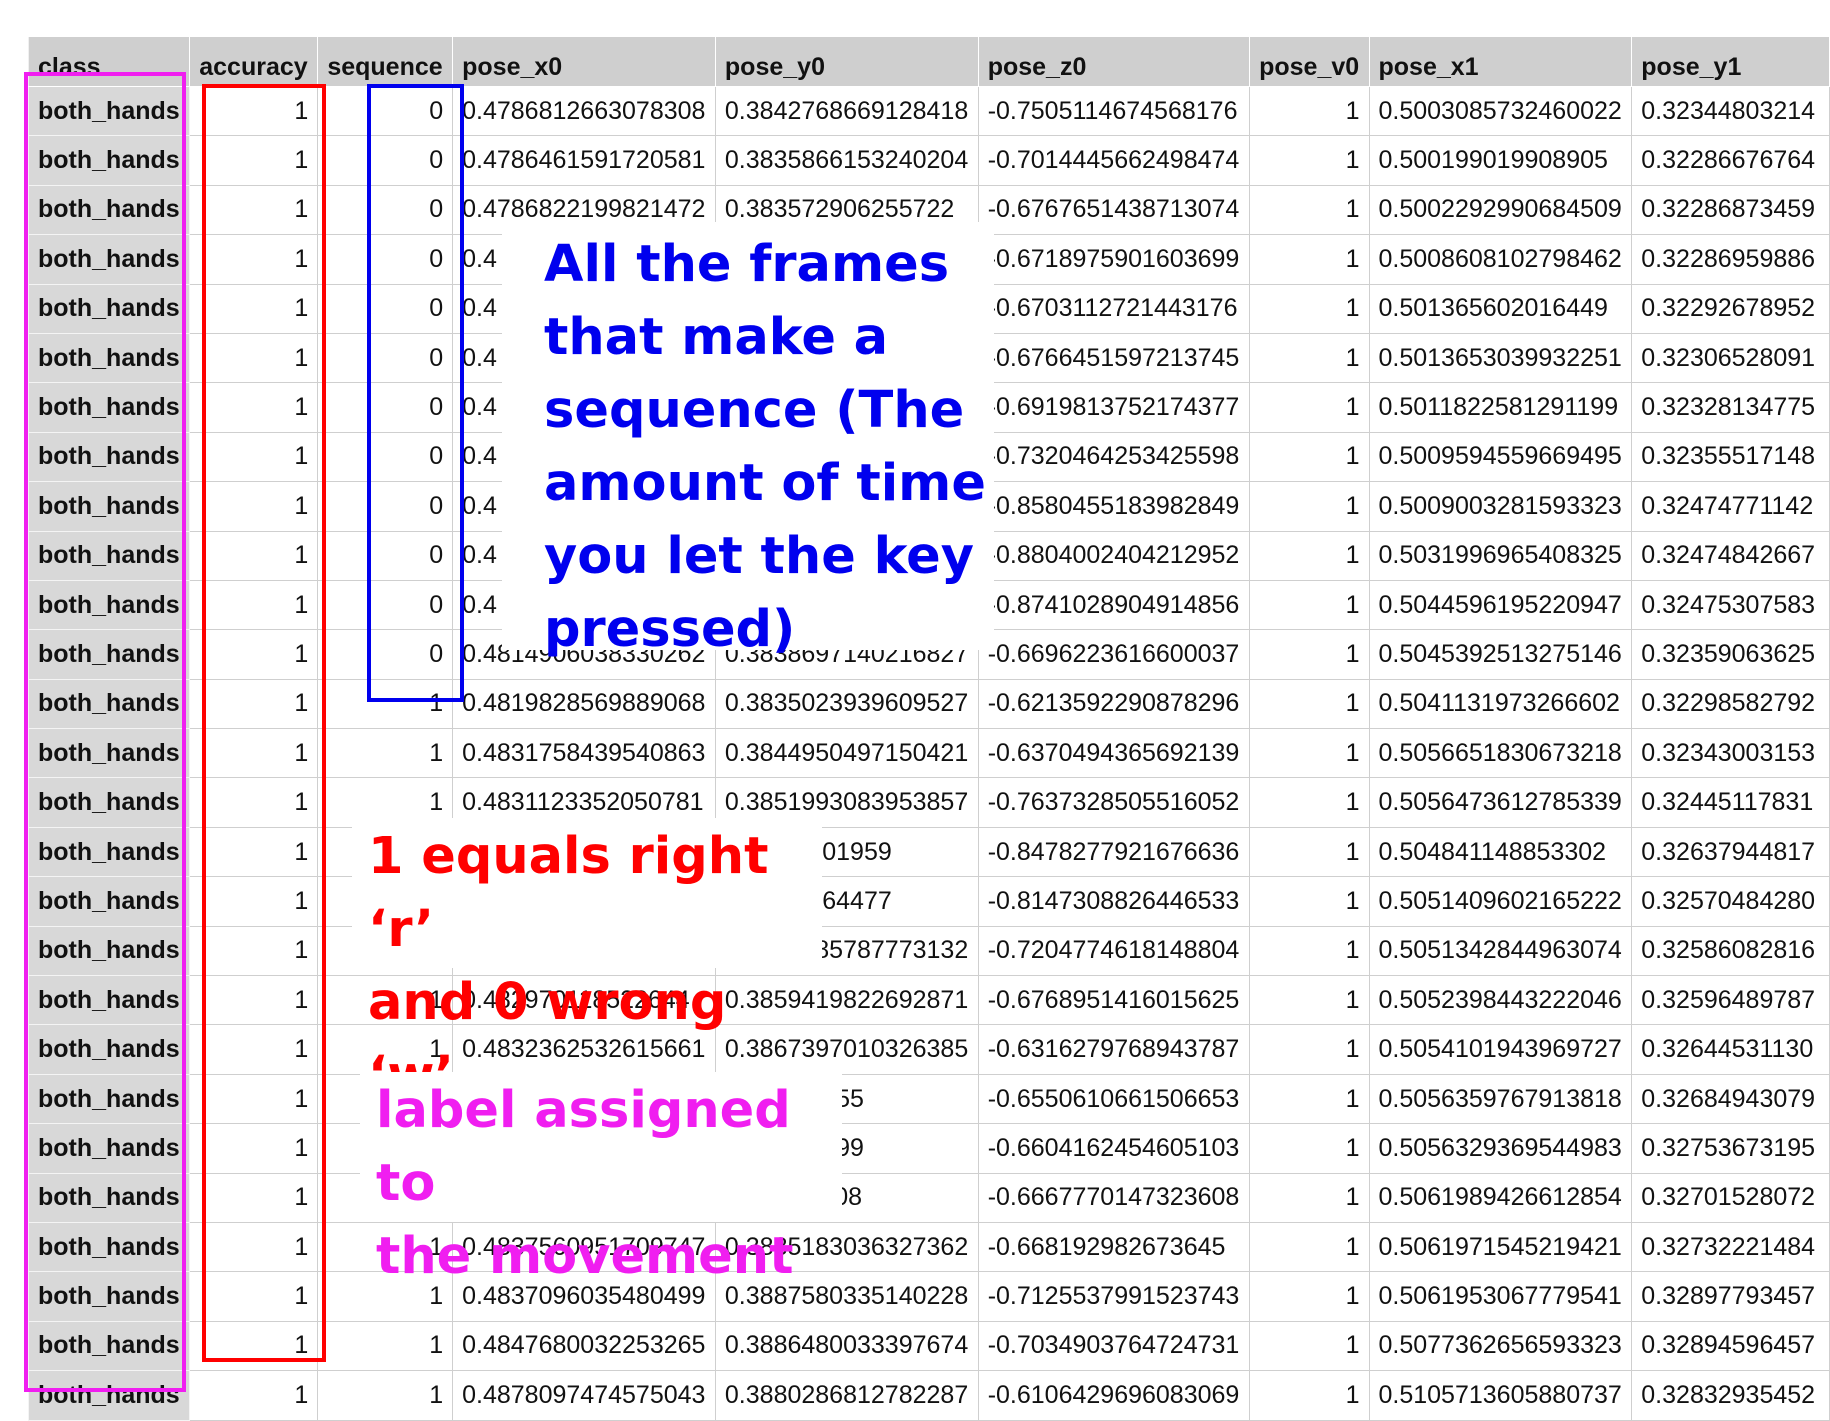 The image size is (1830, 1421). I want to click on cell-pose-z0: -0.7320464253425598, so click(1114, 457).